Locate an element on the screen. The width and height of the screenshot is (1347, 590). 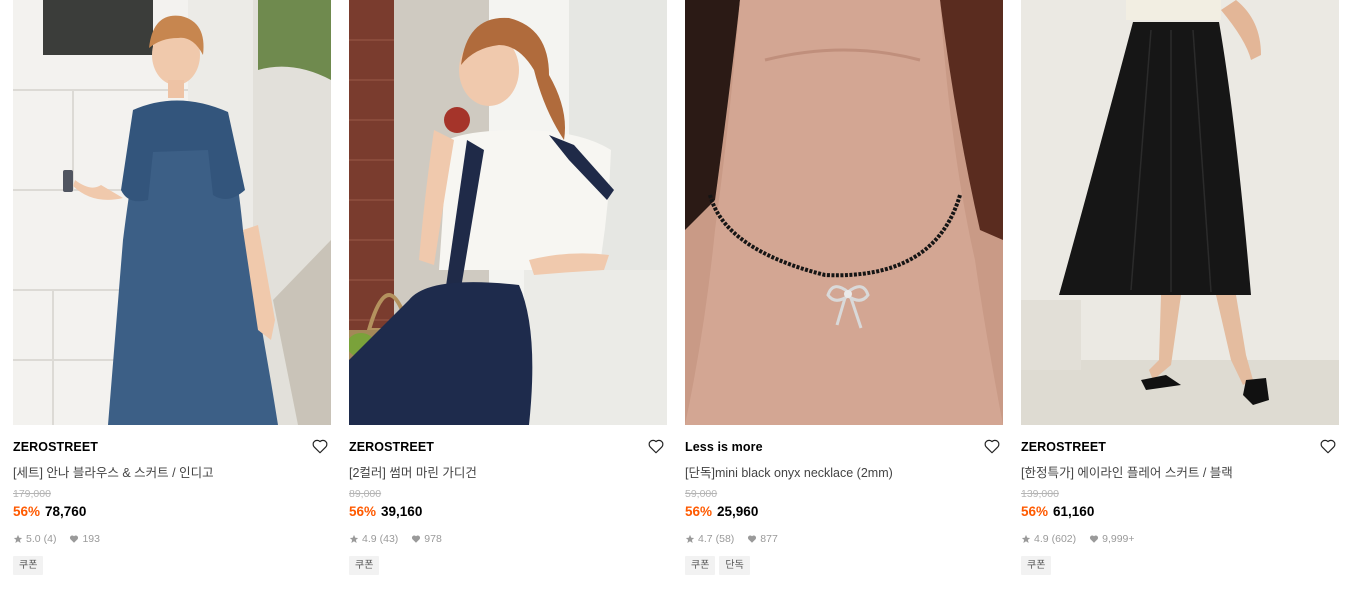
price-row: 56% 39,160 is located at coordinates (385, 511).